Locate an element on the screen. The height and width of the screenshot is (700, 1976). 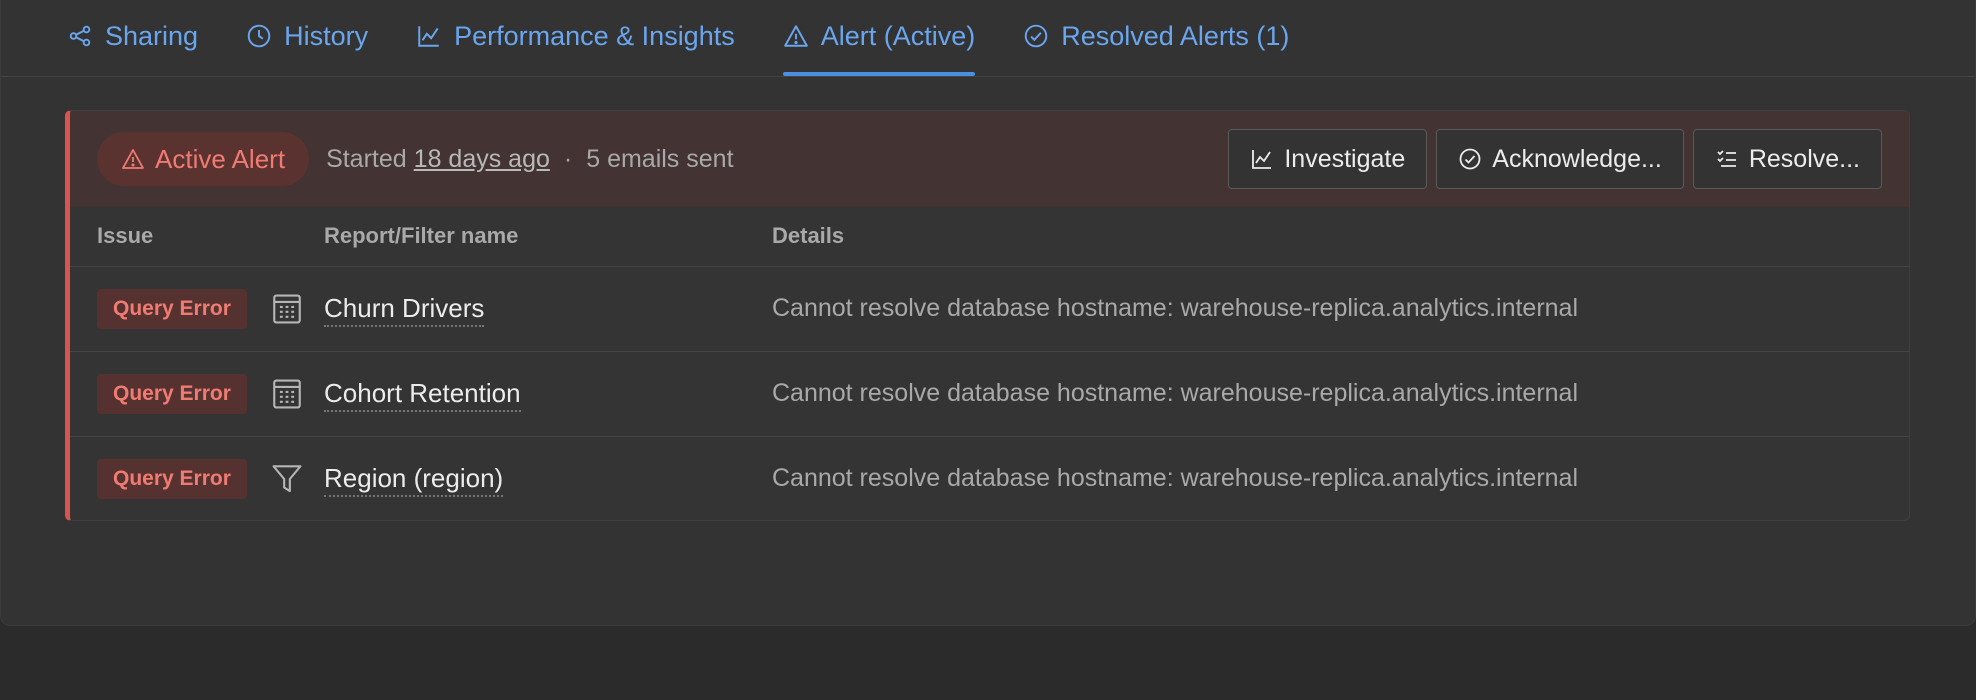
header-issue: Issue is located at coordinates (170, 237).